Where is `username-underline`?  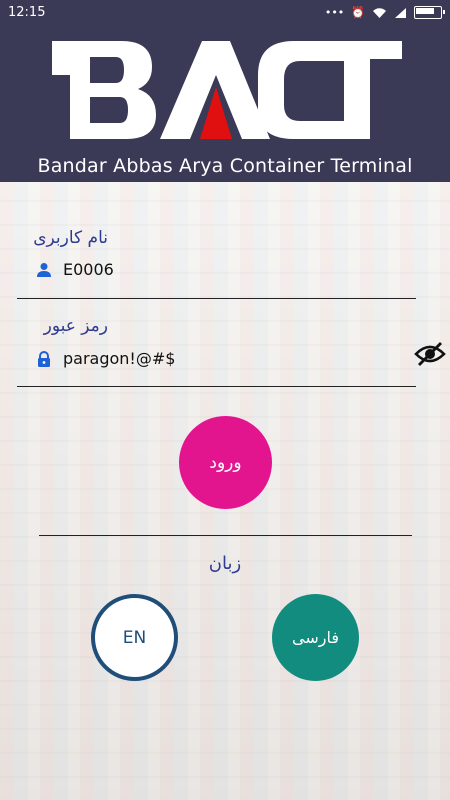 username-underline is located at coordinates (216, 298).